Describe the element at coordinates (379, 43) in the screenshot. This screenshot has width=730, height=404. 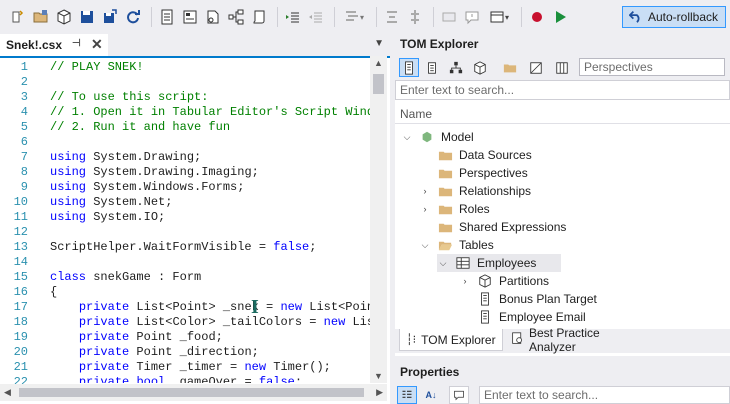
I see `tab-dropdown-icon: ▼` at that location.